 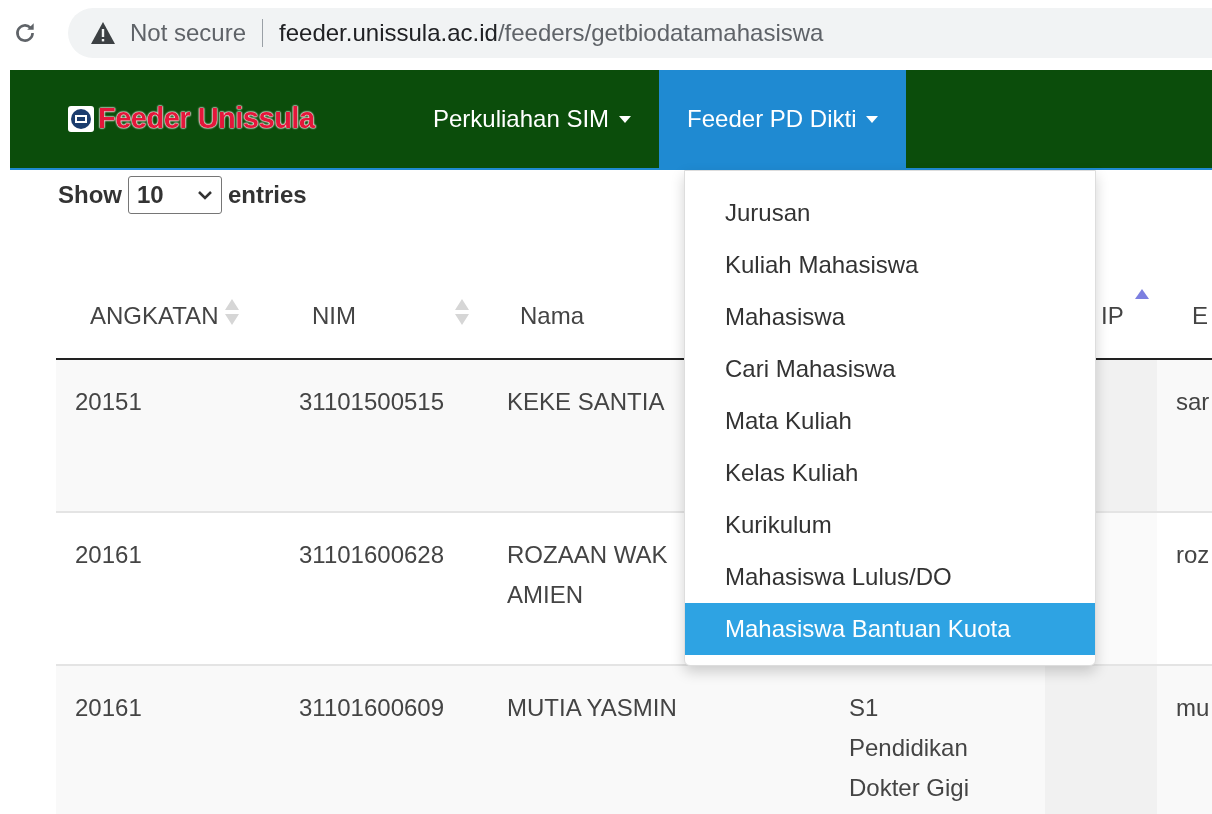 What do you see at coordinates (890, 473) in the screenshot?
I see `dropdown-item: Kelas Kuliah` at bounding box center [890, 473].